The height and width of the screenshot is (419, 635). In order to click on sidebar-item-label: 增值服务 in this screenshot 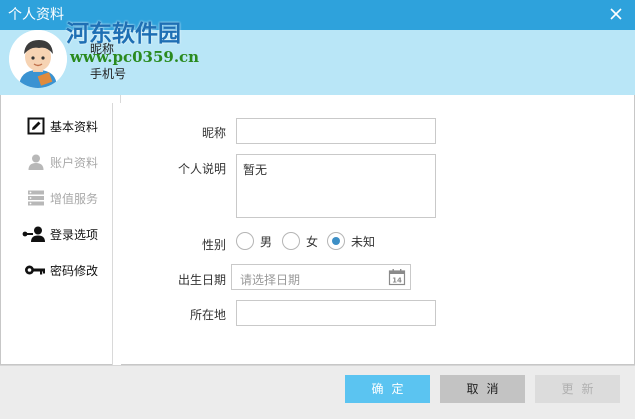, I will do `click(74, 198)`.